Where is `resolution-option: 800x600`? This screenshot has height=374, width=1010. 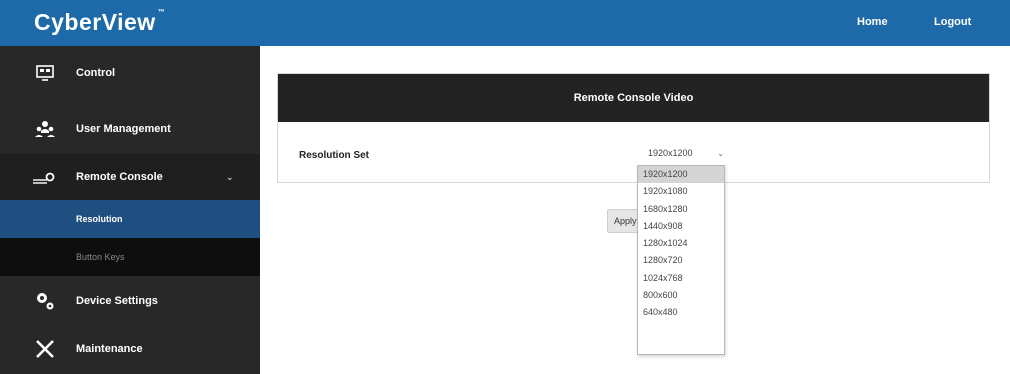 resolution-option: 800x600 is located at coordinates (681, 295).